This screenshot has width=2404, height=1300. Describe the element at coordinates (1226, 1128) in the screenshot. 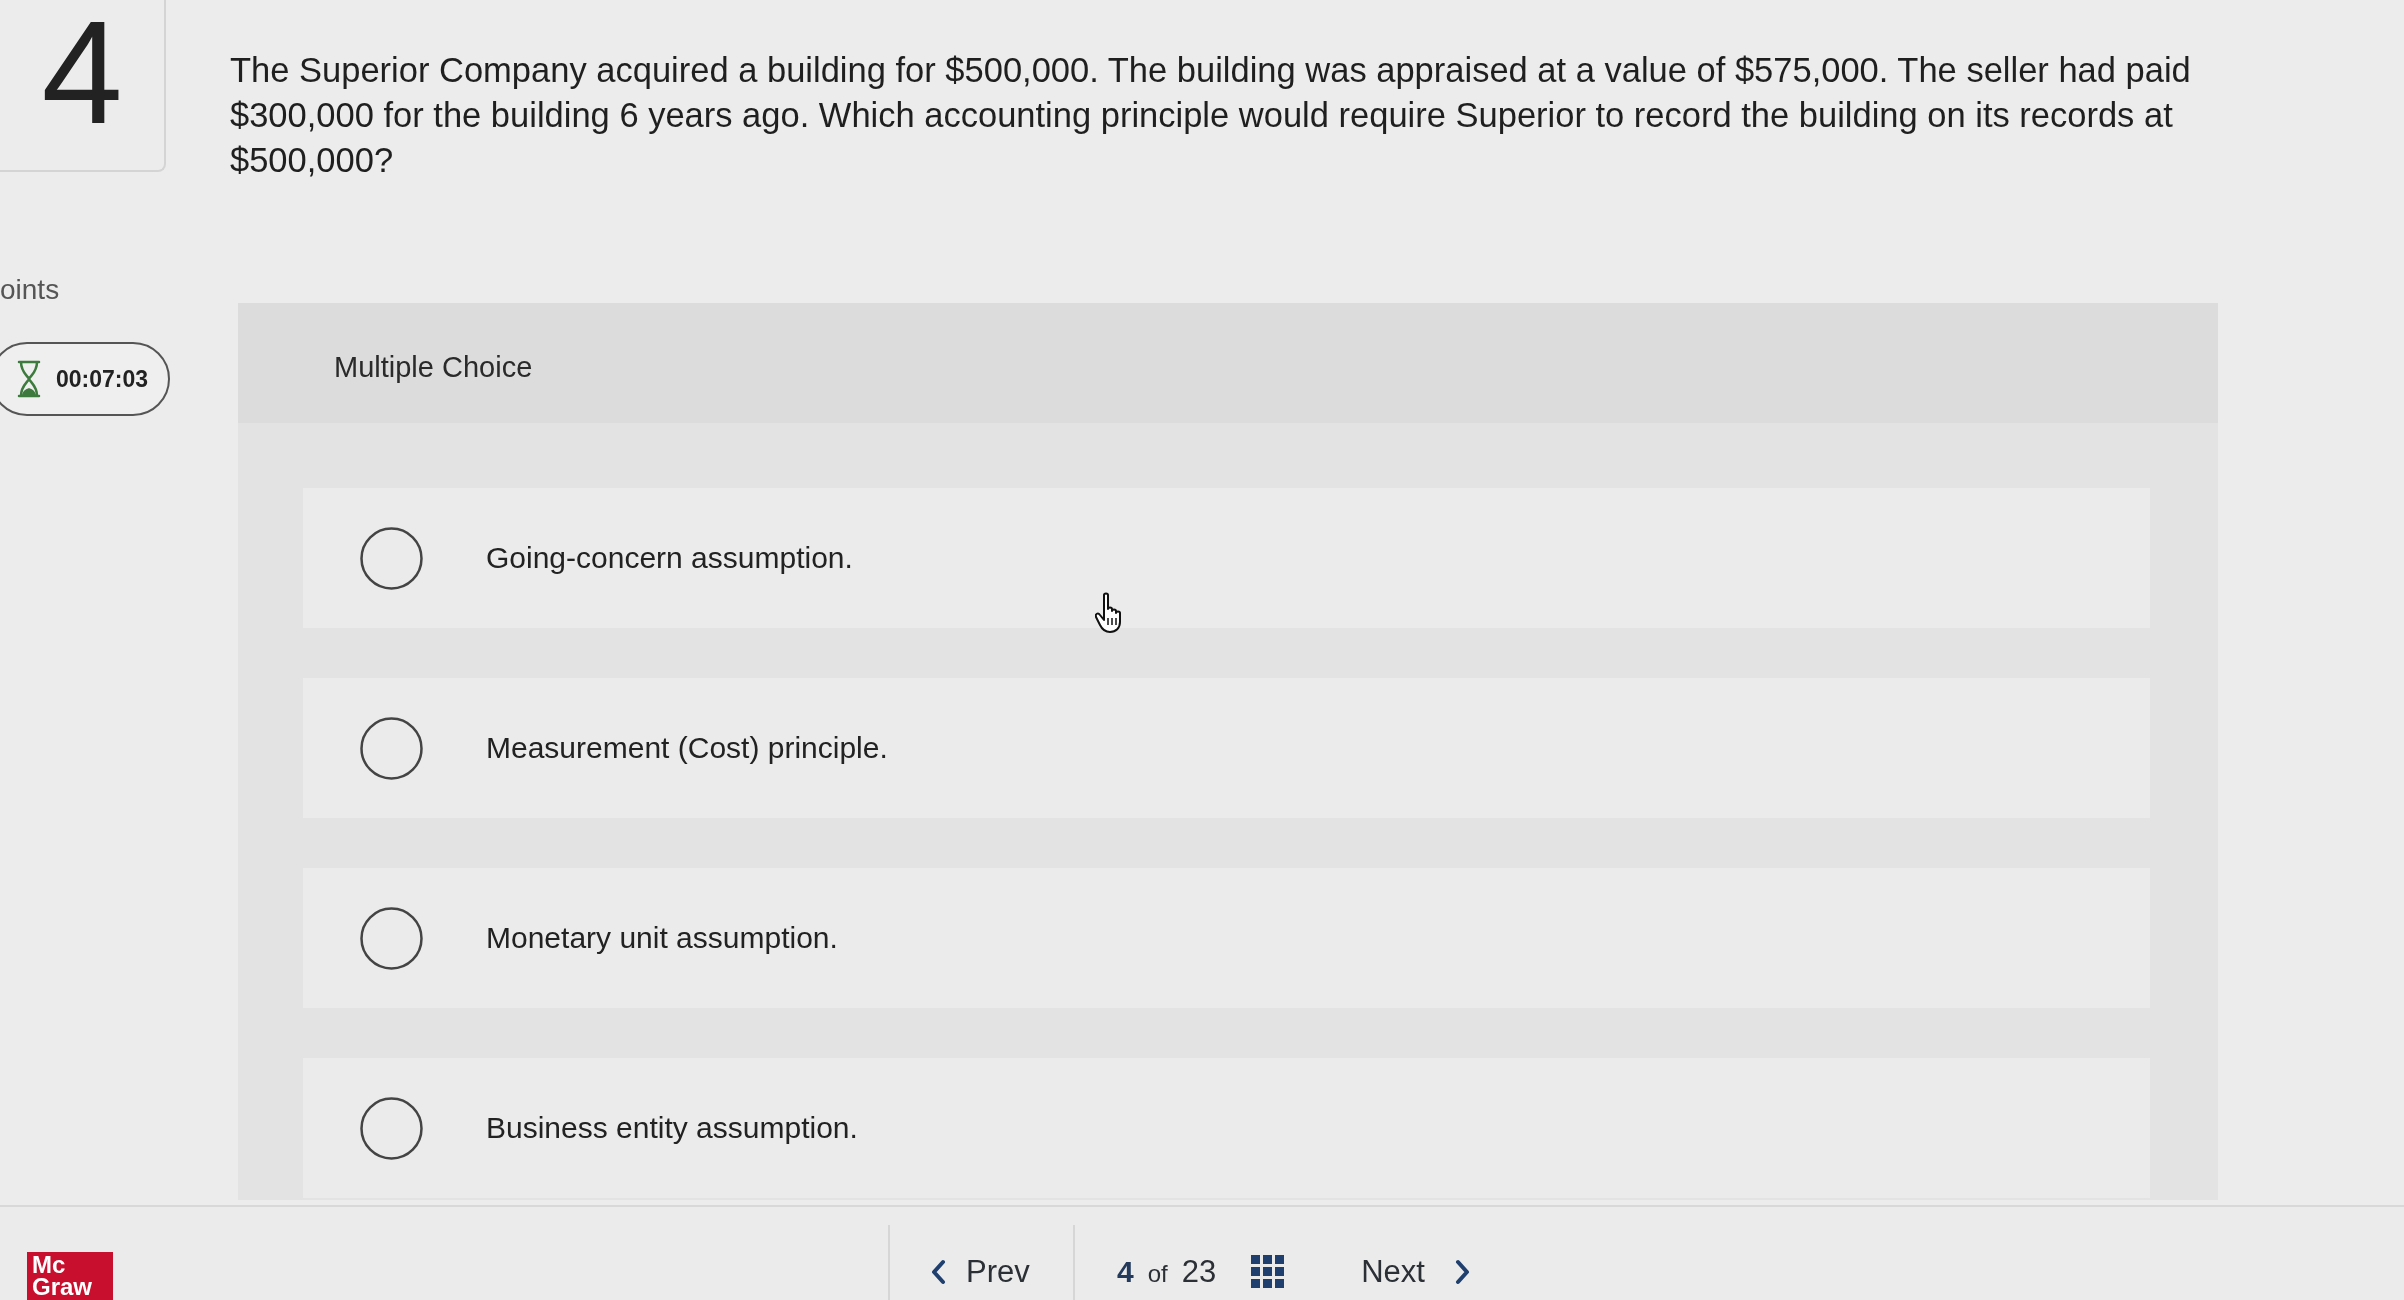

I see `answer-option: Business entity assumption.` at that location.